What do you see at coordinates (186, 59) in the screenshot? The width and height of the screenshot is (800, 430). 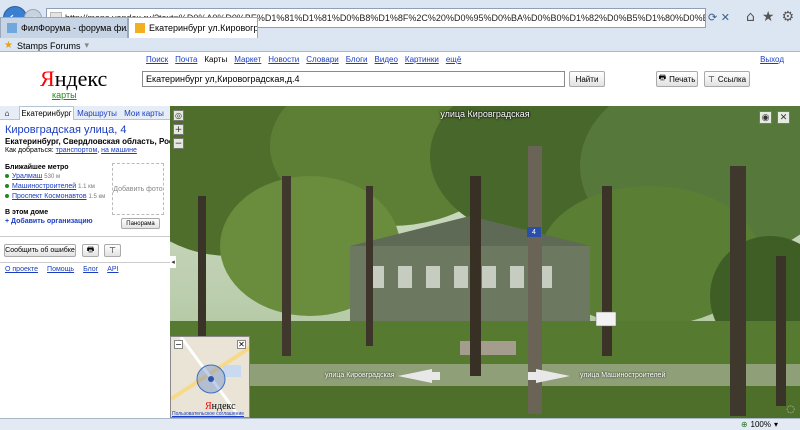 I see `nav-mail: Почта` at bounding box center [186, 59].